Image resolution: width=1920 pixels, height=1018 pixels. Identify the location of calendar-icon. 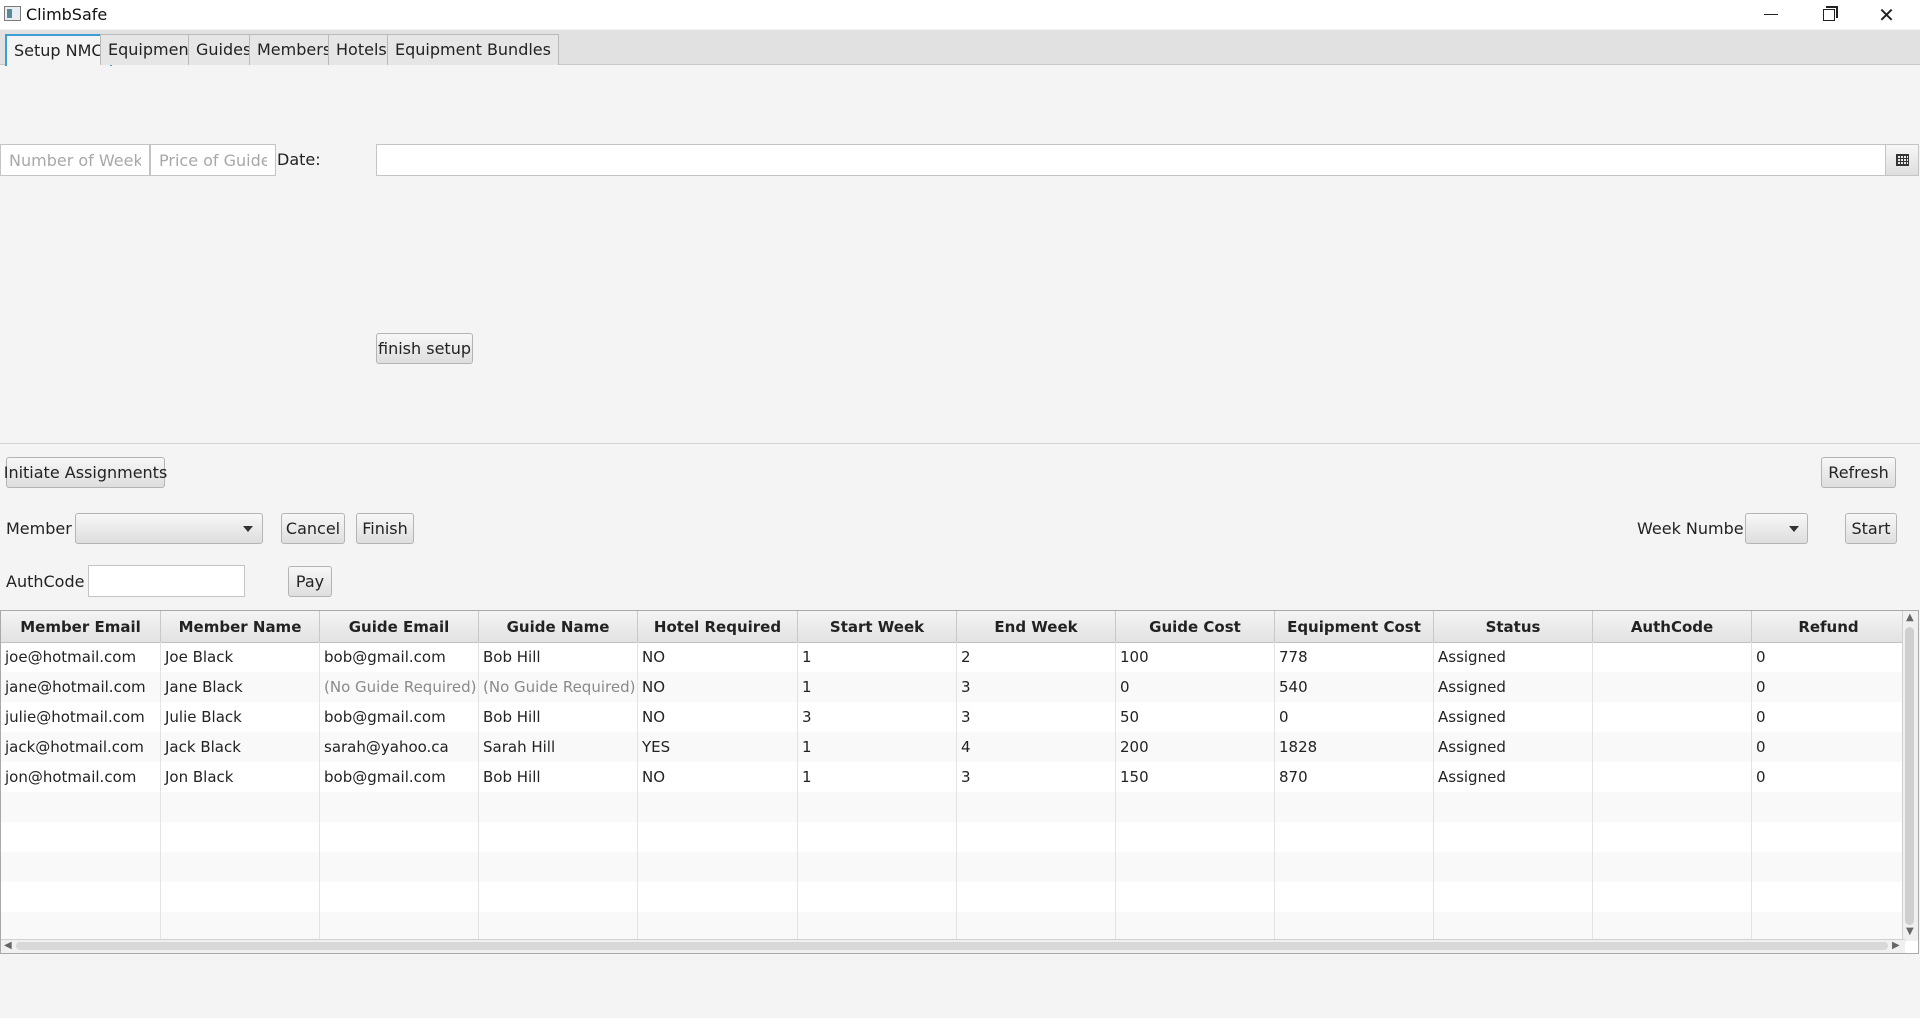
(1902, 160).